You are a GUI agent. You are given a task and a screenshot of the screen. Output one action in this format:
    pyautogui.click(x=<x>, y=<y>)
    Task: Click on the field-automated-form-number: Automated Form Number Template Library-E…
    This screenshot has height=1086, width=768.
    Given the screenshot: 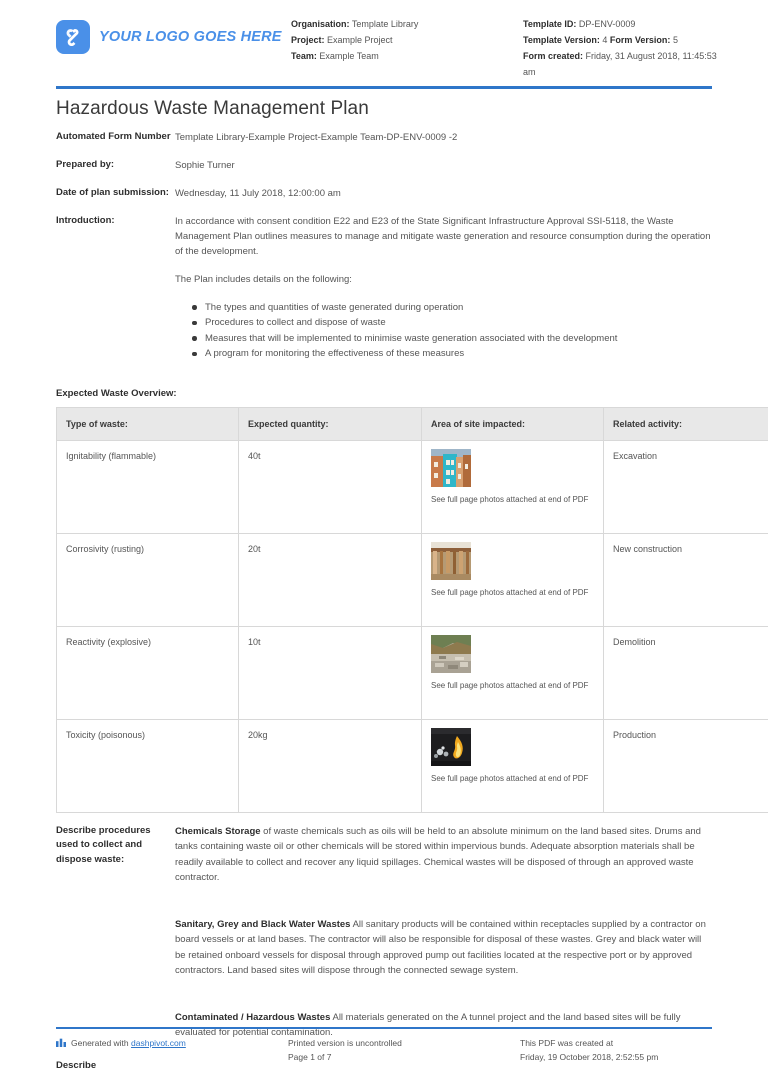 What is the action you would take?
    pyautogui.click(x=384, y=137)
    